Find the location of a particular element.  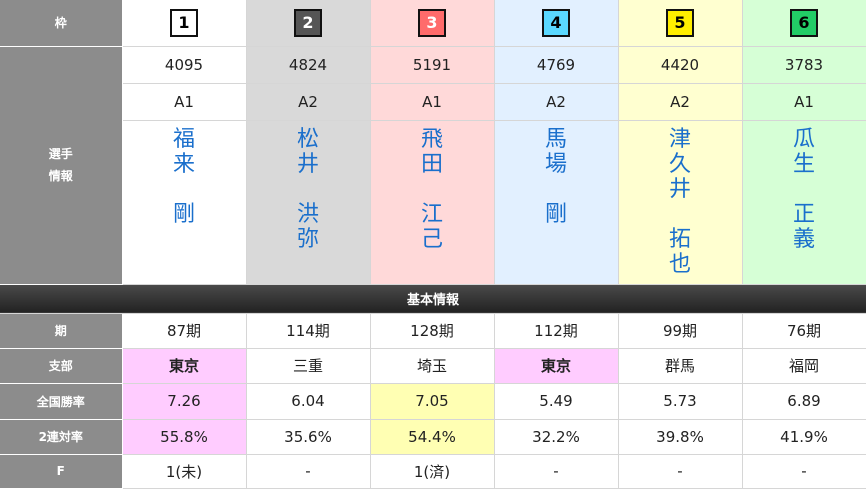

racer-name-link: 津 久 井 拓 也 is located at coordinates (680, 202).